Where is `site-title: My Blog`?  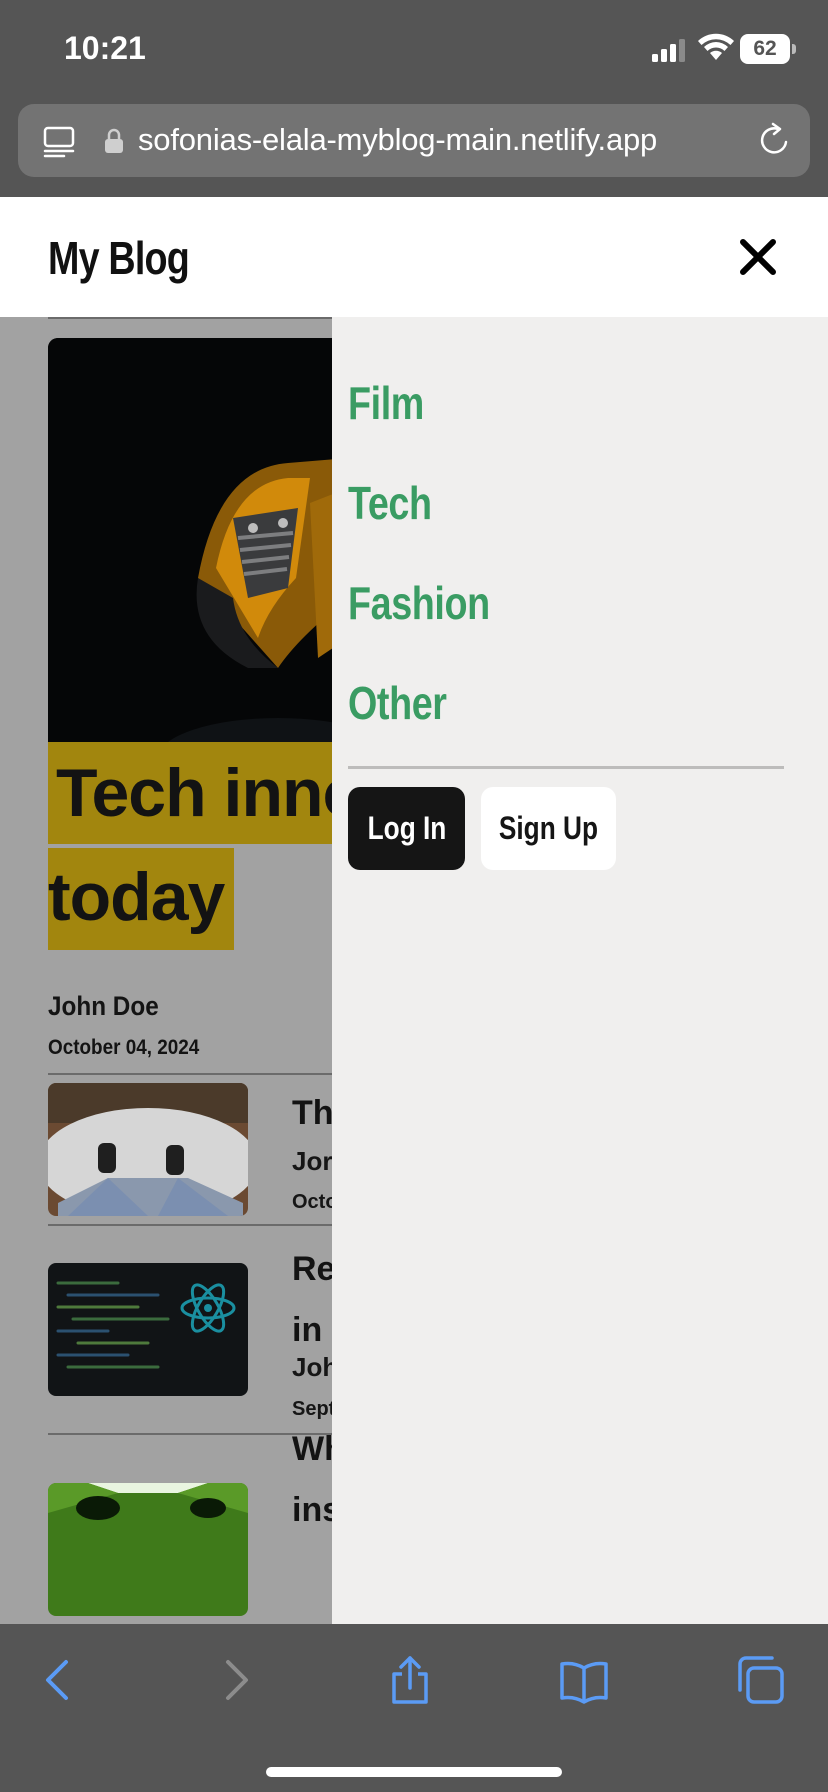
site-title: My Blog is located at coordinates (119, 258).